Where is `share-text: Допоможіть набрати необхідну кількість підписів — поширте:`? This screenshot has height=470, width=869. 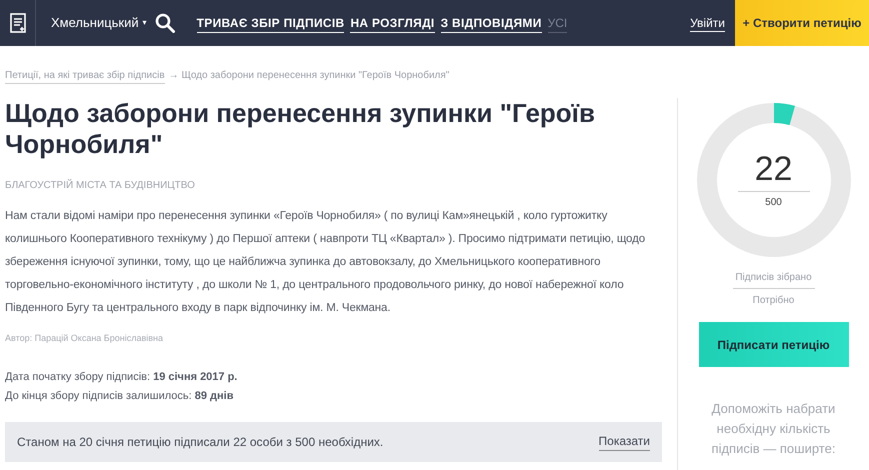 share-text: Допоможіть набрати необхідну кількість підписів — поширте: is located at coordinates (773, 429).